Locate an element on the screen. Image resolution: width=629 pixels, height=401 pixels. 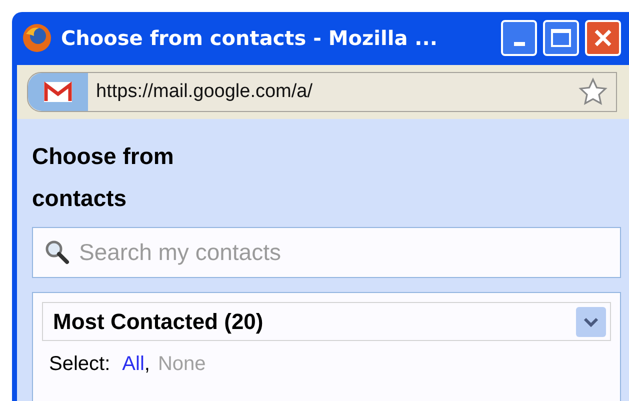
maximize-button is located at coordinates (561, 38).